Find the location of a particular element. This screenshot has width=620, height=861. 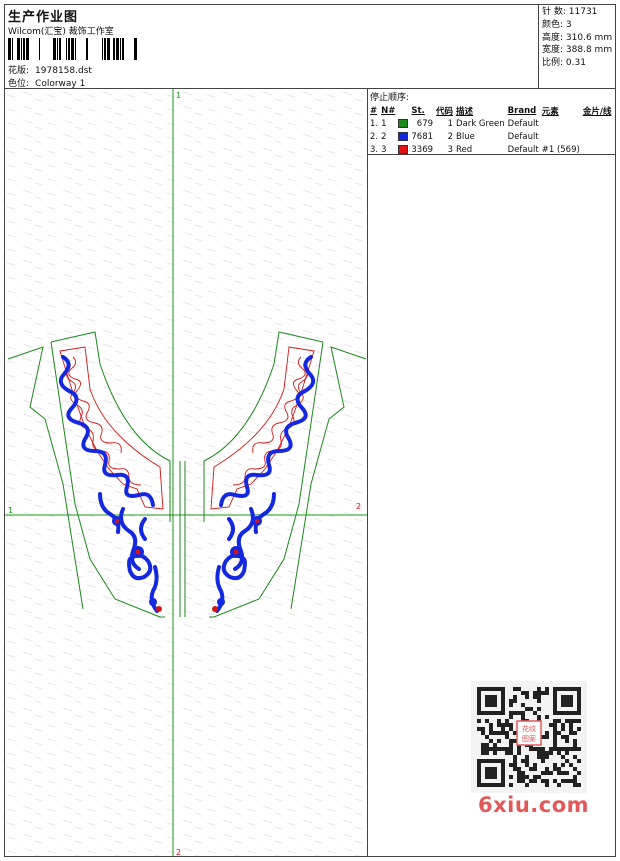

cell-desc: Dark Green is located at coordinates (480, 124).